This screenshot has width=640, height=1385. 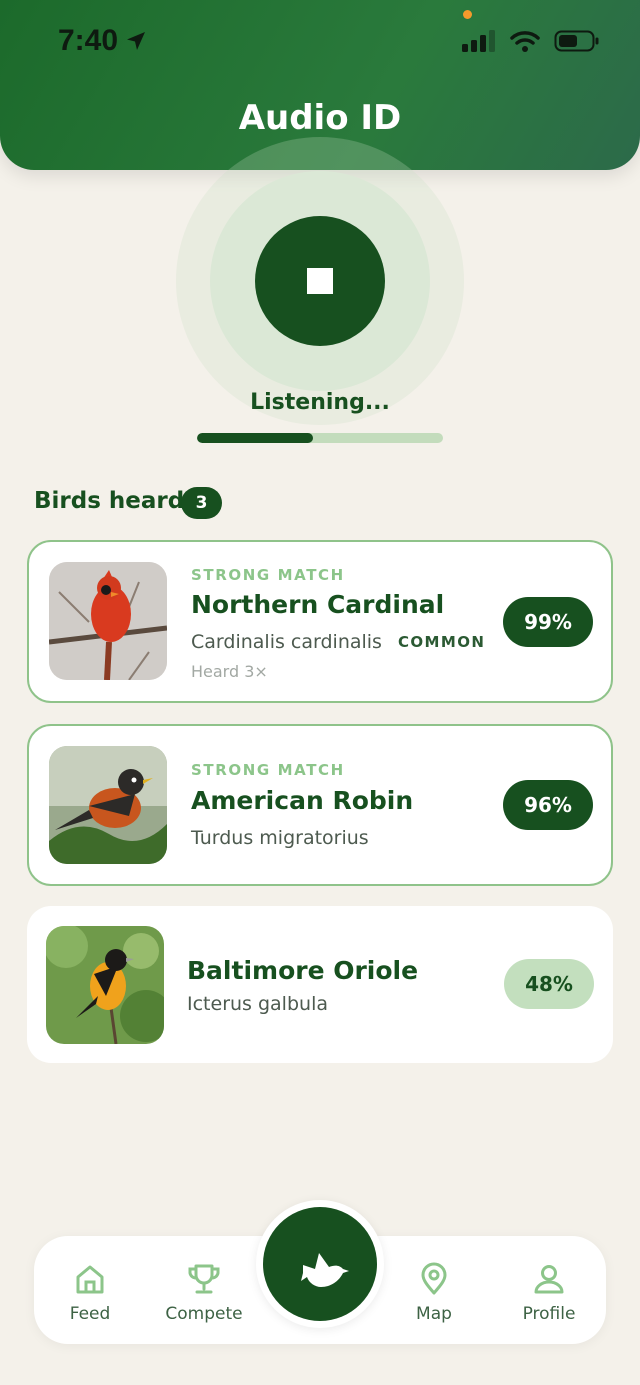 I want to click on nav-map: Map, so click(x=434, y=1293).